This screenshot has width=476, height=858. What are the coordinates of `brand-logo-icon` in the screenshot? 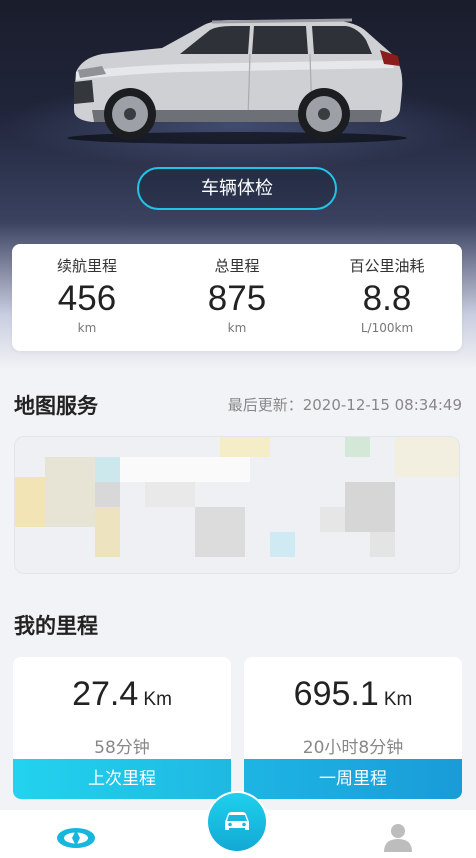 It's located at (76, 838).